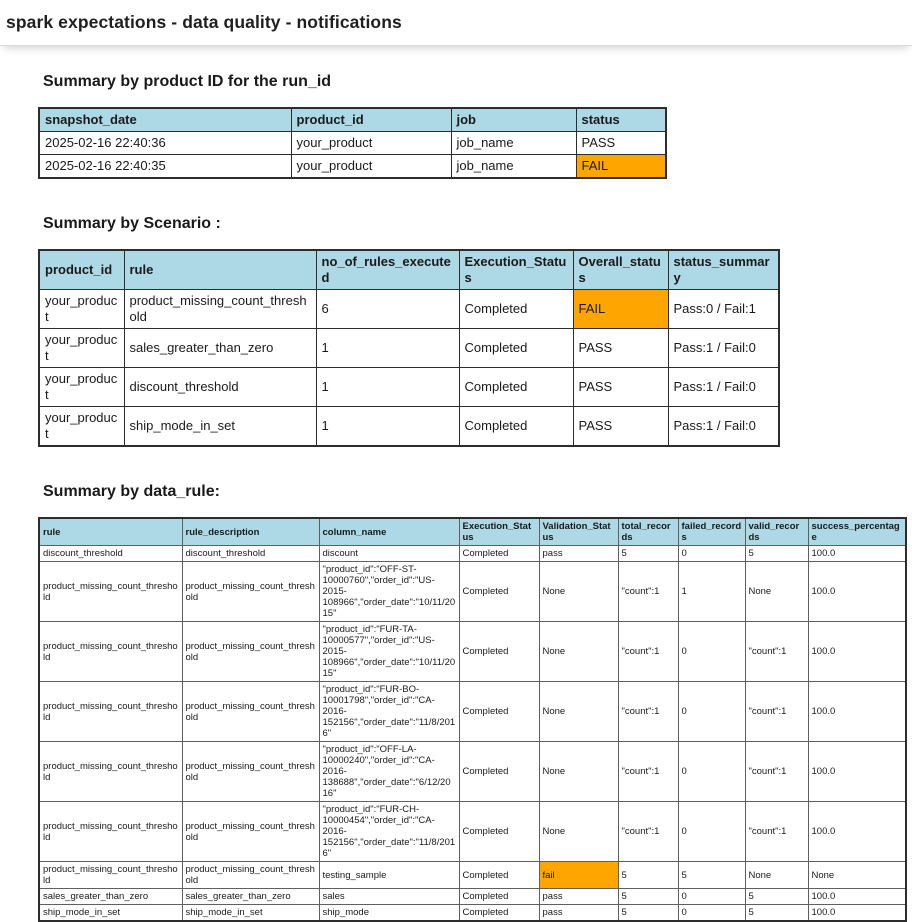 Image resolution: width=912 pixels, height=922 pixels. I want to click on status-cell: fail, so click(578, 875).